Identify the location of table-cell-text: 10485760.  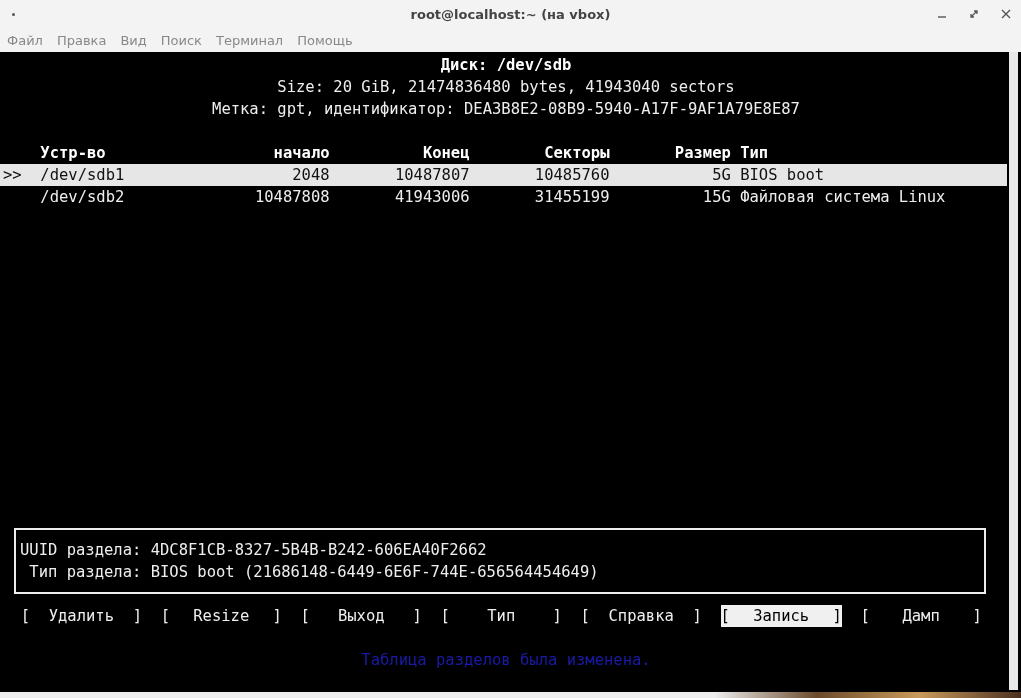
(571, 175).